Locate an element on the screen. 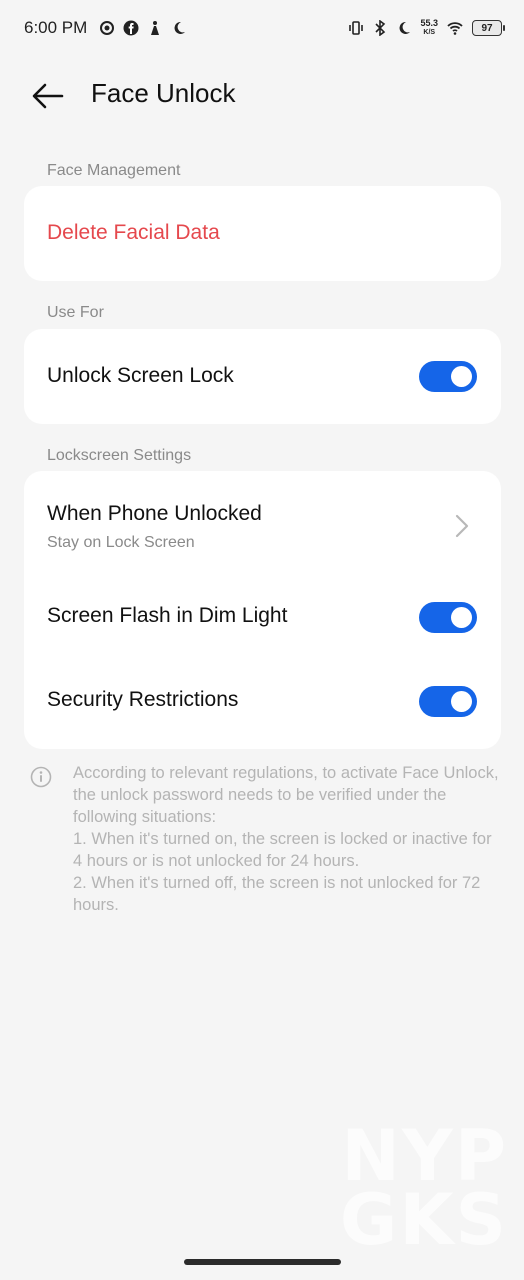 Image resolution: width=524 pixels, height=1280 pixels. vibrate-icon is located at coordinates (356, 28).